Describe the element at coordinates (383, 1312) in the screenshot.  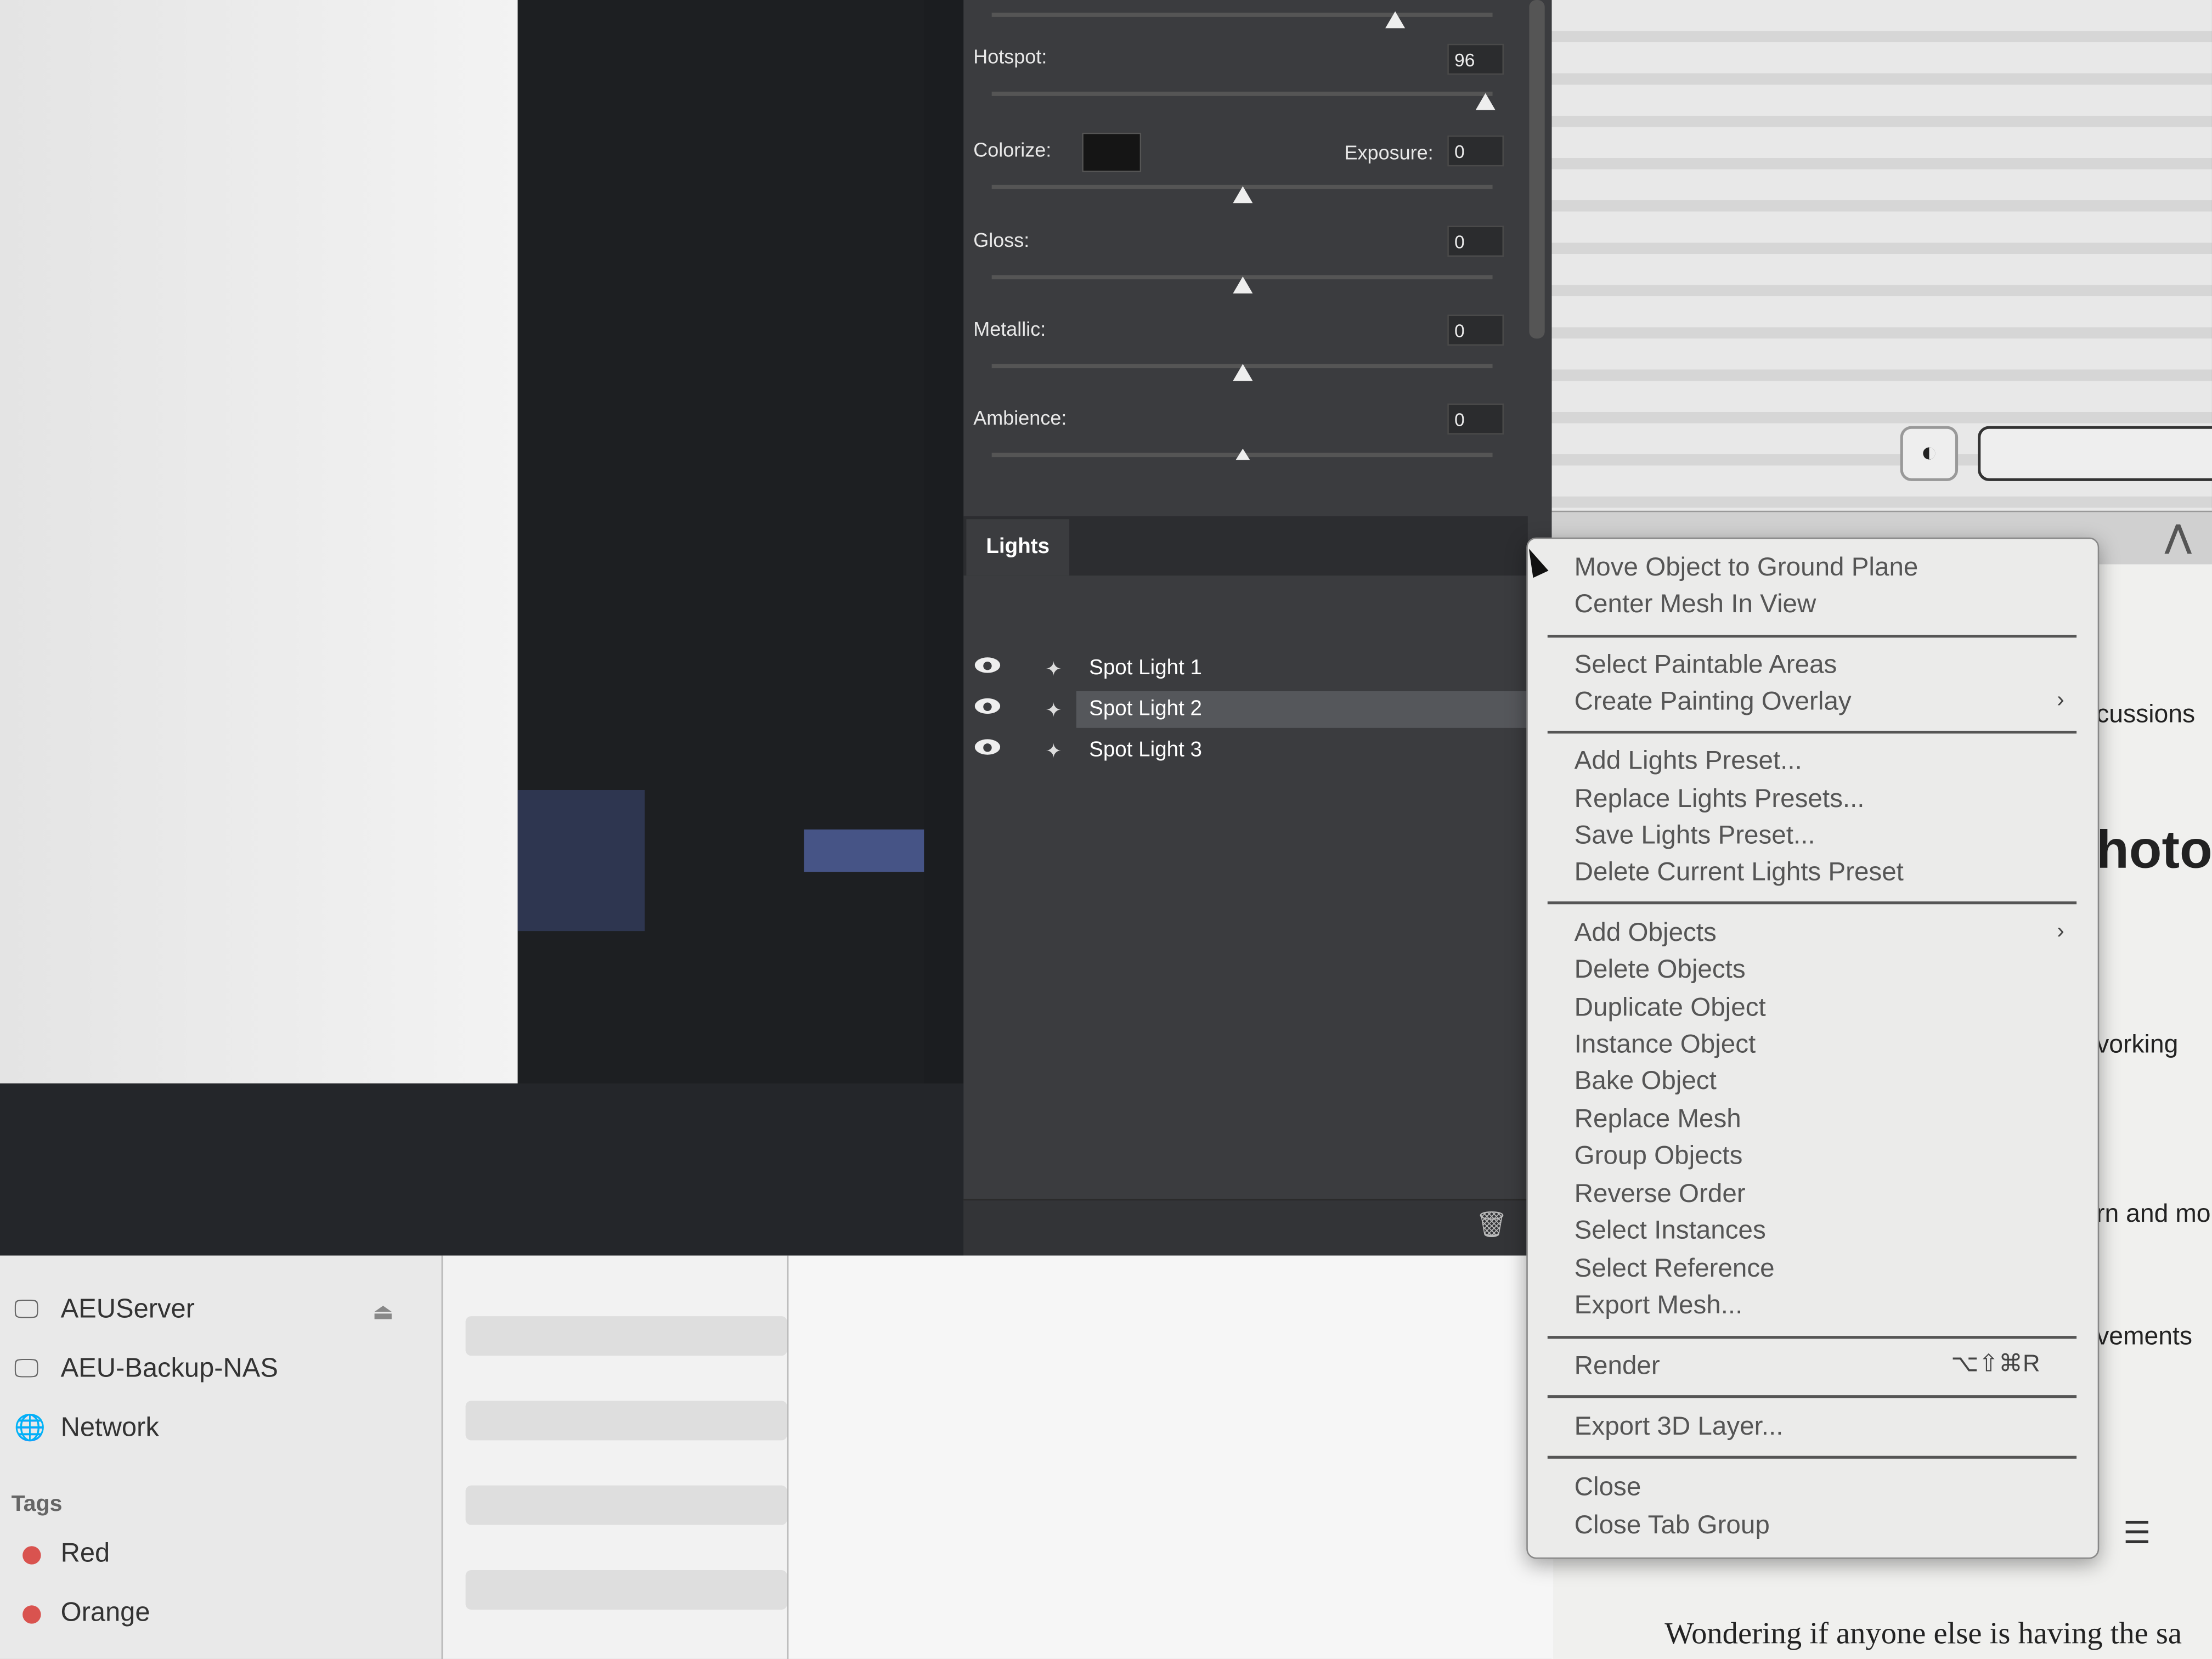
I see `eject-icon: ⏏` at that location.